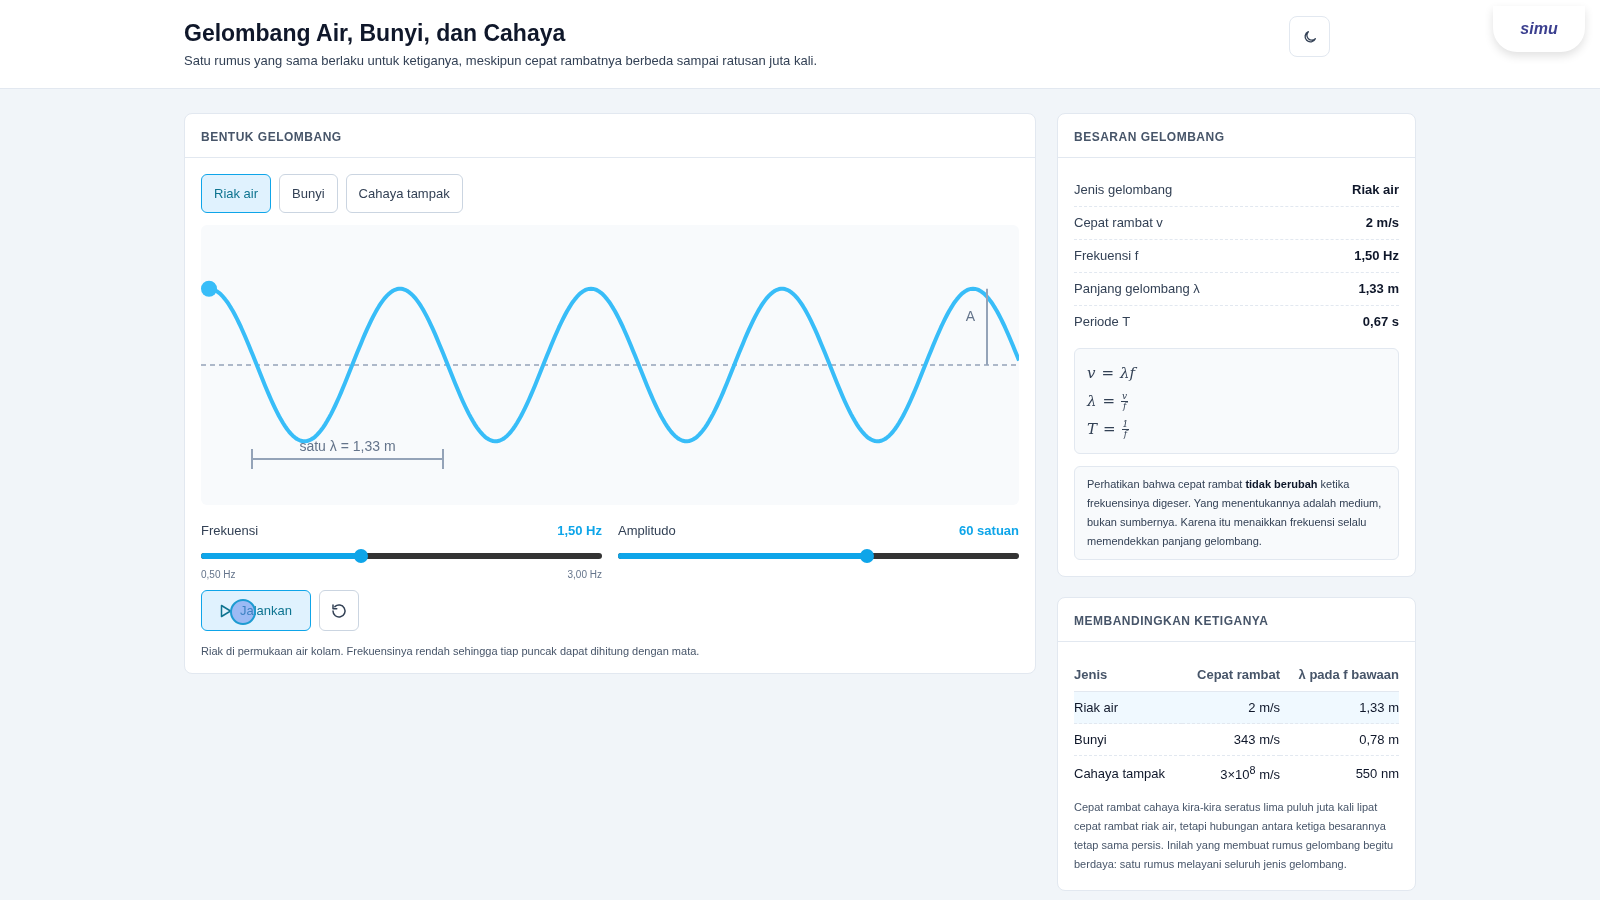 This screenshot has width=1600, height=900. Describe the element at coordinates (1118, 222) in the screenshot. I see `quantity-label: Cepat rambat v` at that location.